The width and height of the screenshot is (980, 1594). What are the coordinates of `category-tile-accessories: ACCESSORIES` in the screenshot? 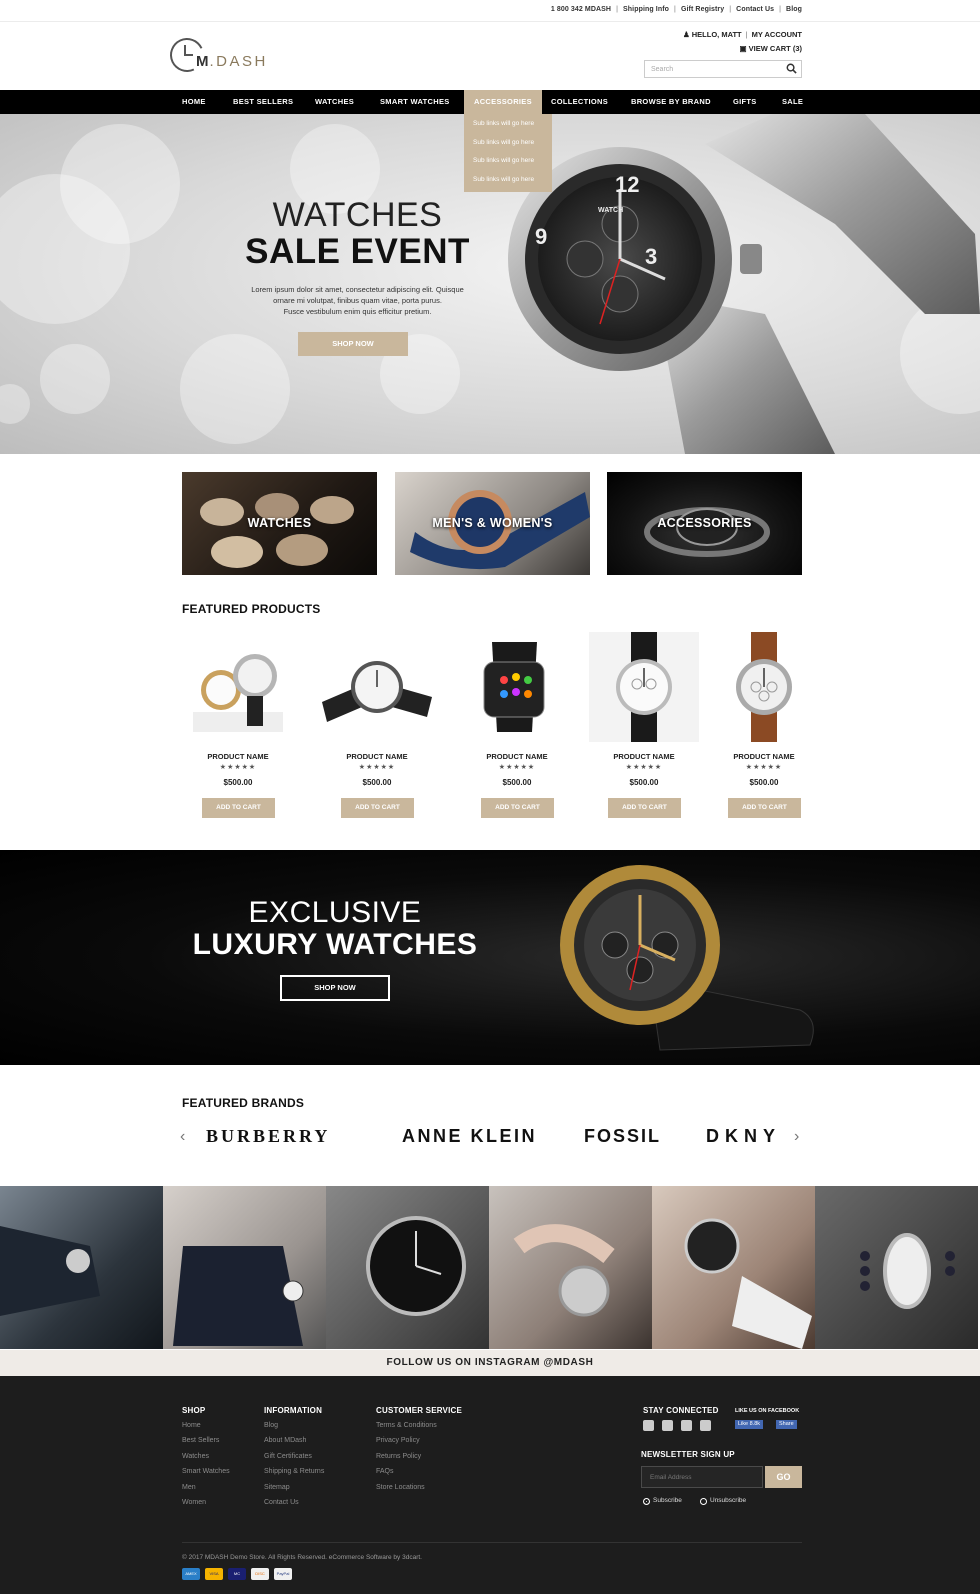 It's located at (704, 523).